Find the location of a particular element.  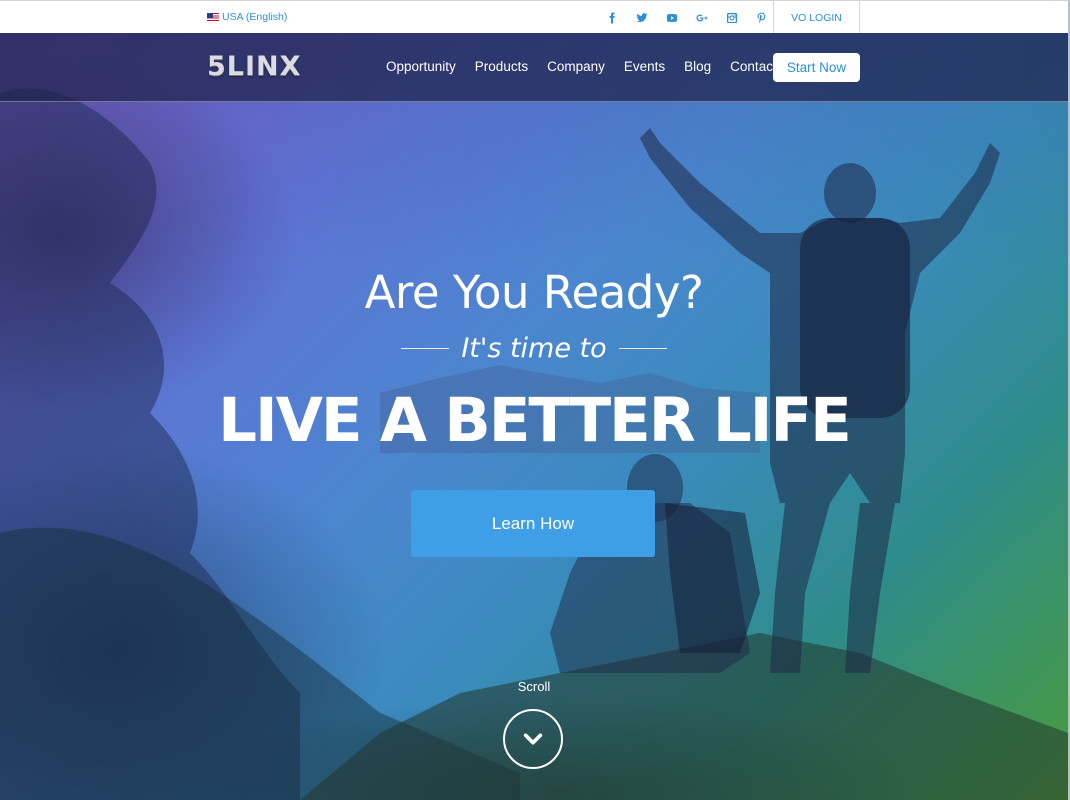

scroll-down-button is located at coordinates (533, 739).